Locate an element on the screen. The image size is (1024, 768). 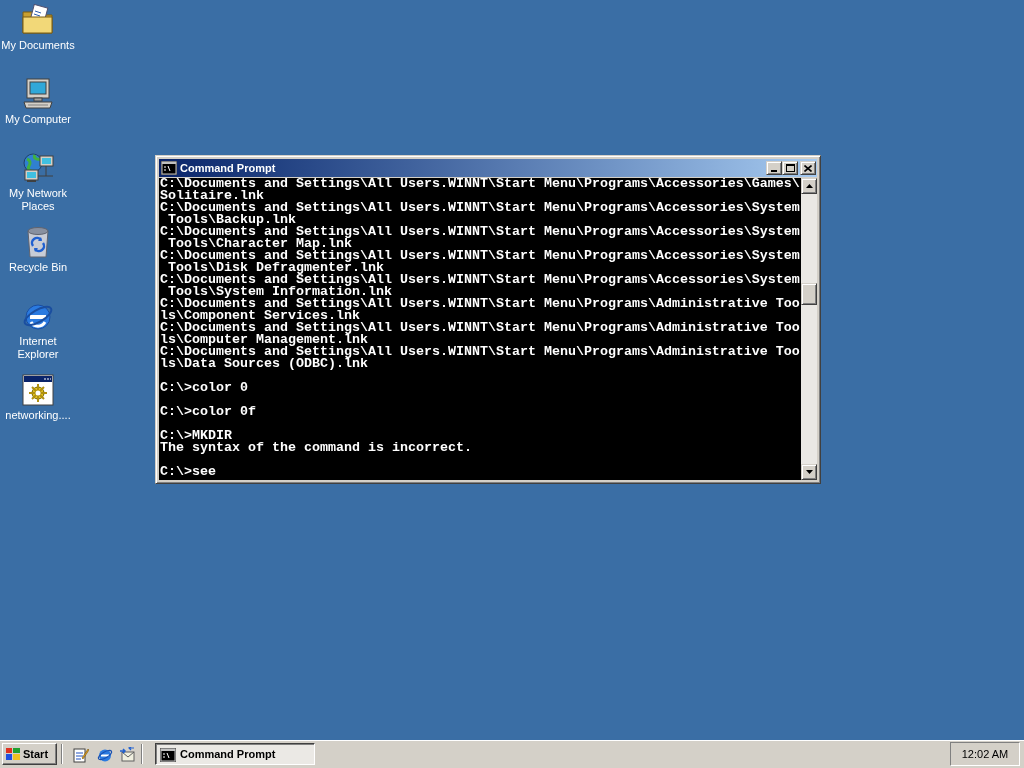
start-button: Start is located at coordinates (29, 754).